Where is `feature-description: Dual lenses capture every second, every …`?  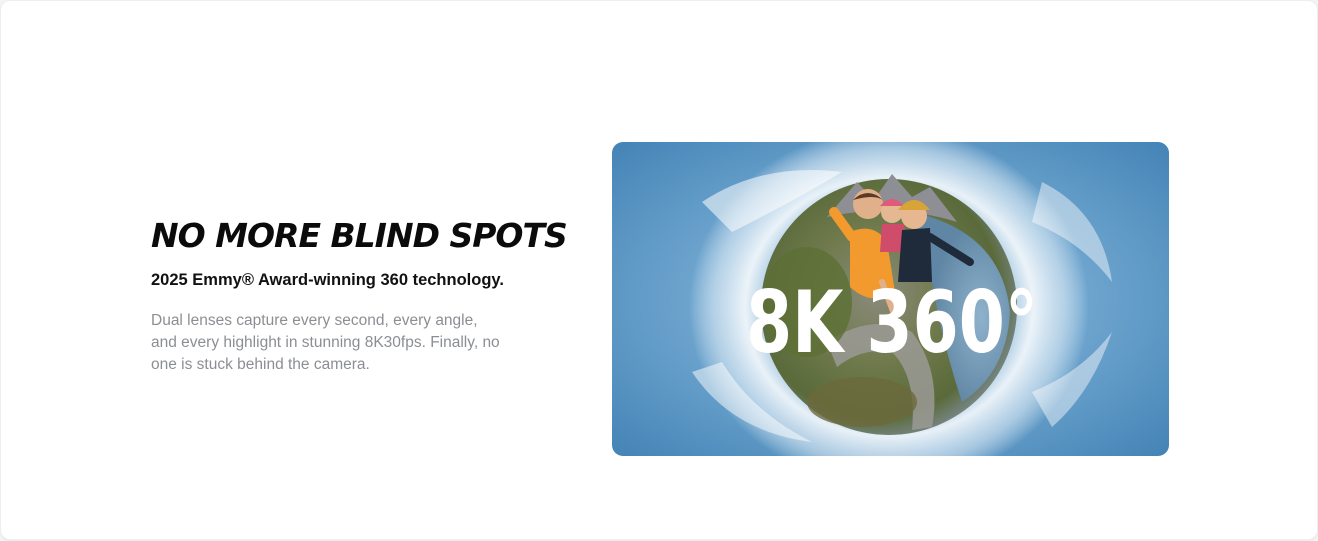
feature-description: Dual lenses capture every second, every … is located at coordinates (325, 342).